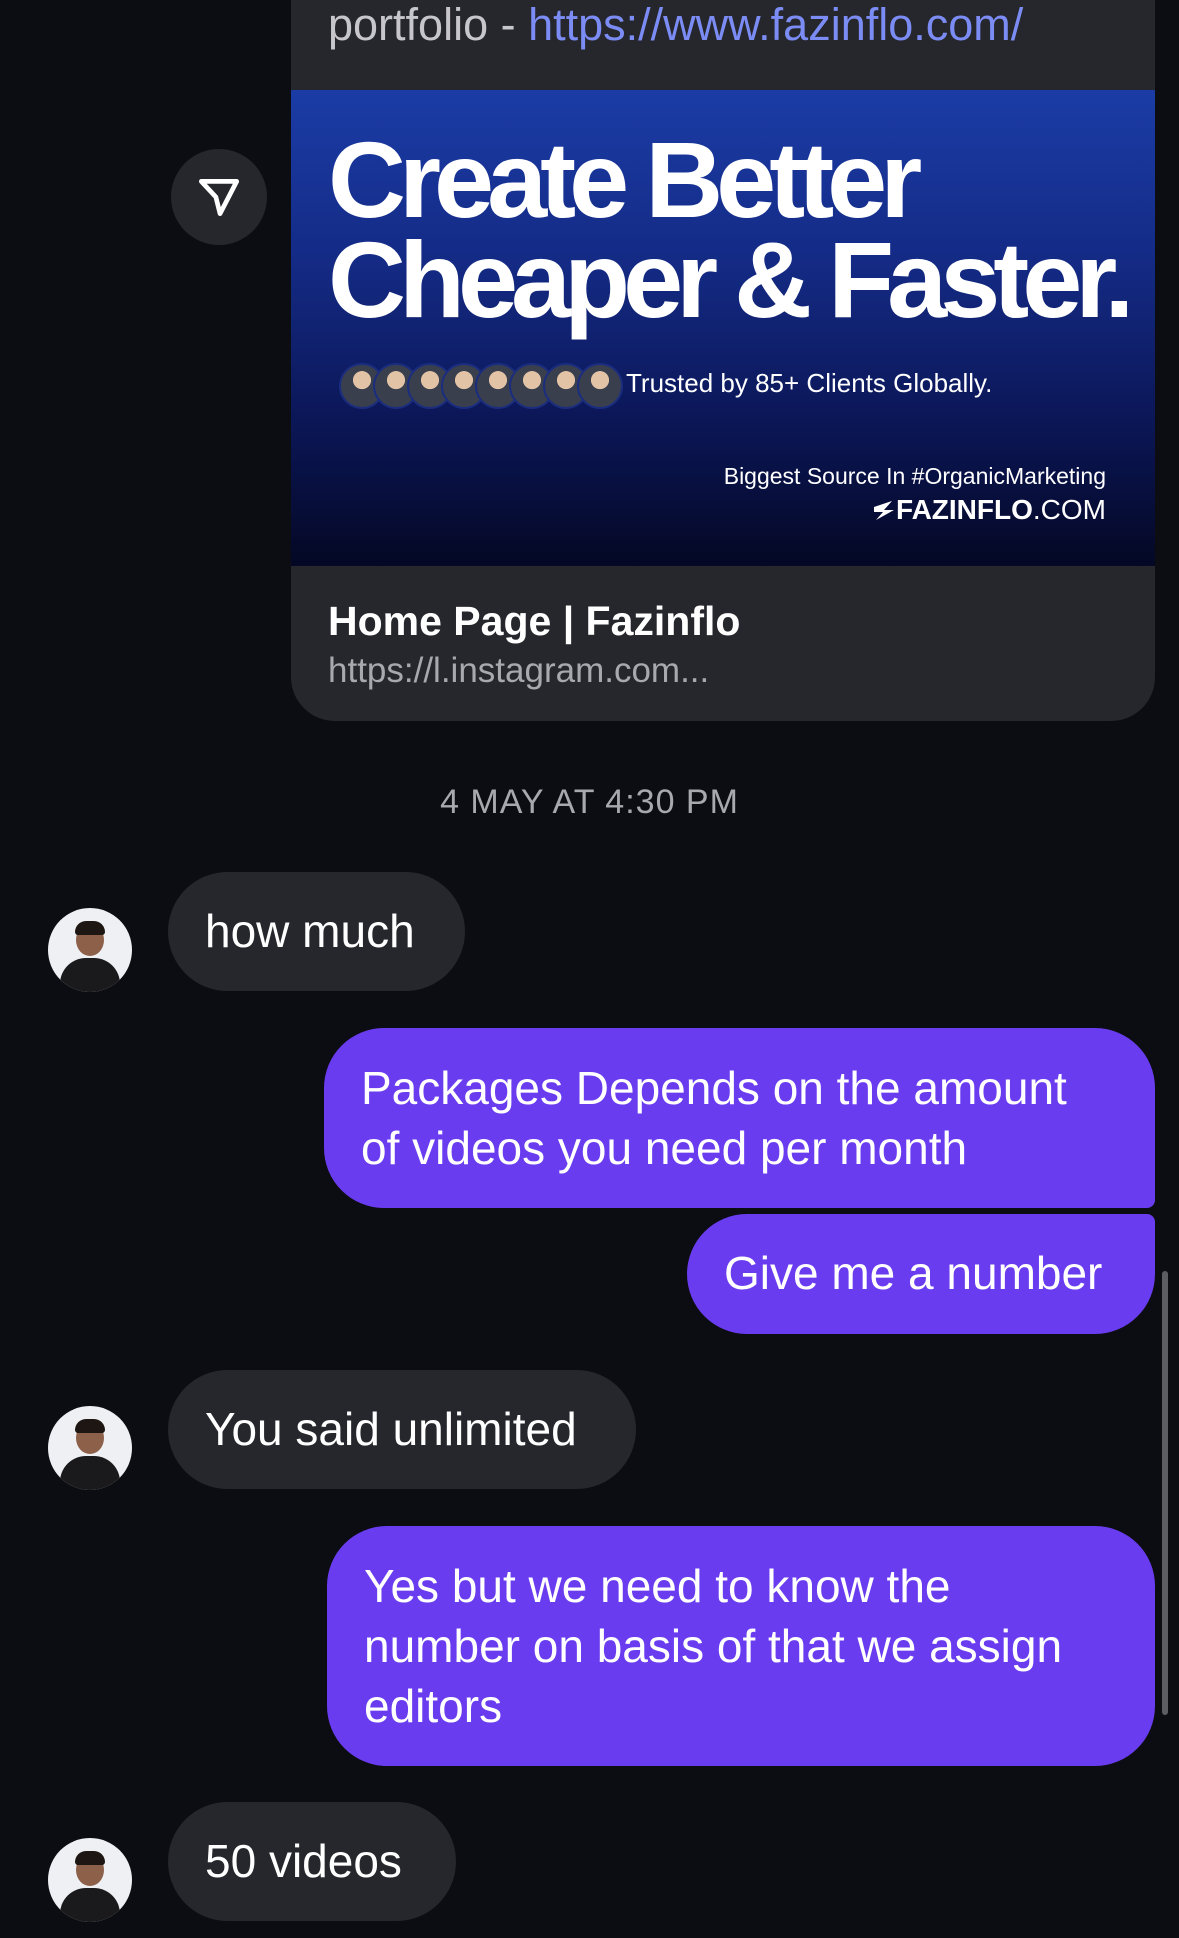 The height and width of the screenshot is (1938, 1179). Describe the element at coordinates (312, 1861) in the screenshot. I see `message-bubble-incoming: 50 videos` at that location.